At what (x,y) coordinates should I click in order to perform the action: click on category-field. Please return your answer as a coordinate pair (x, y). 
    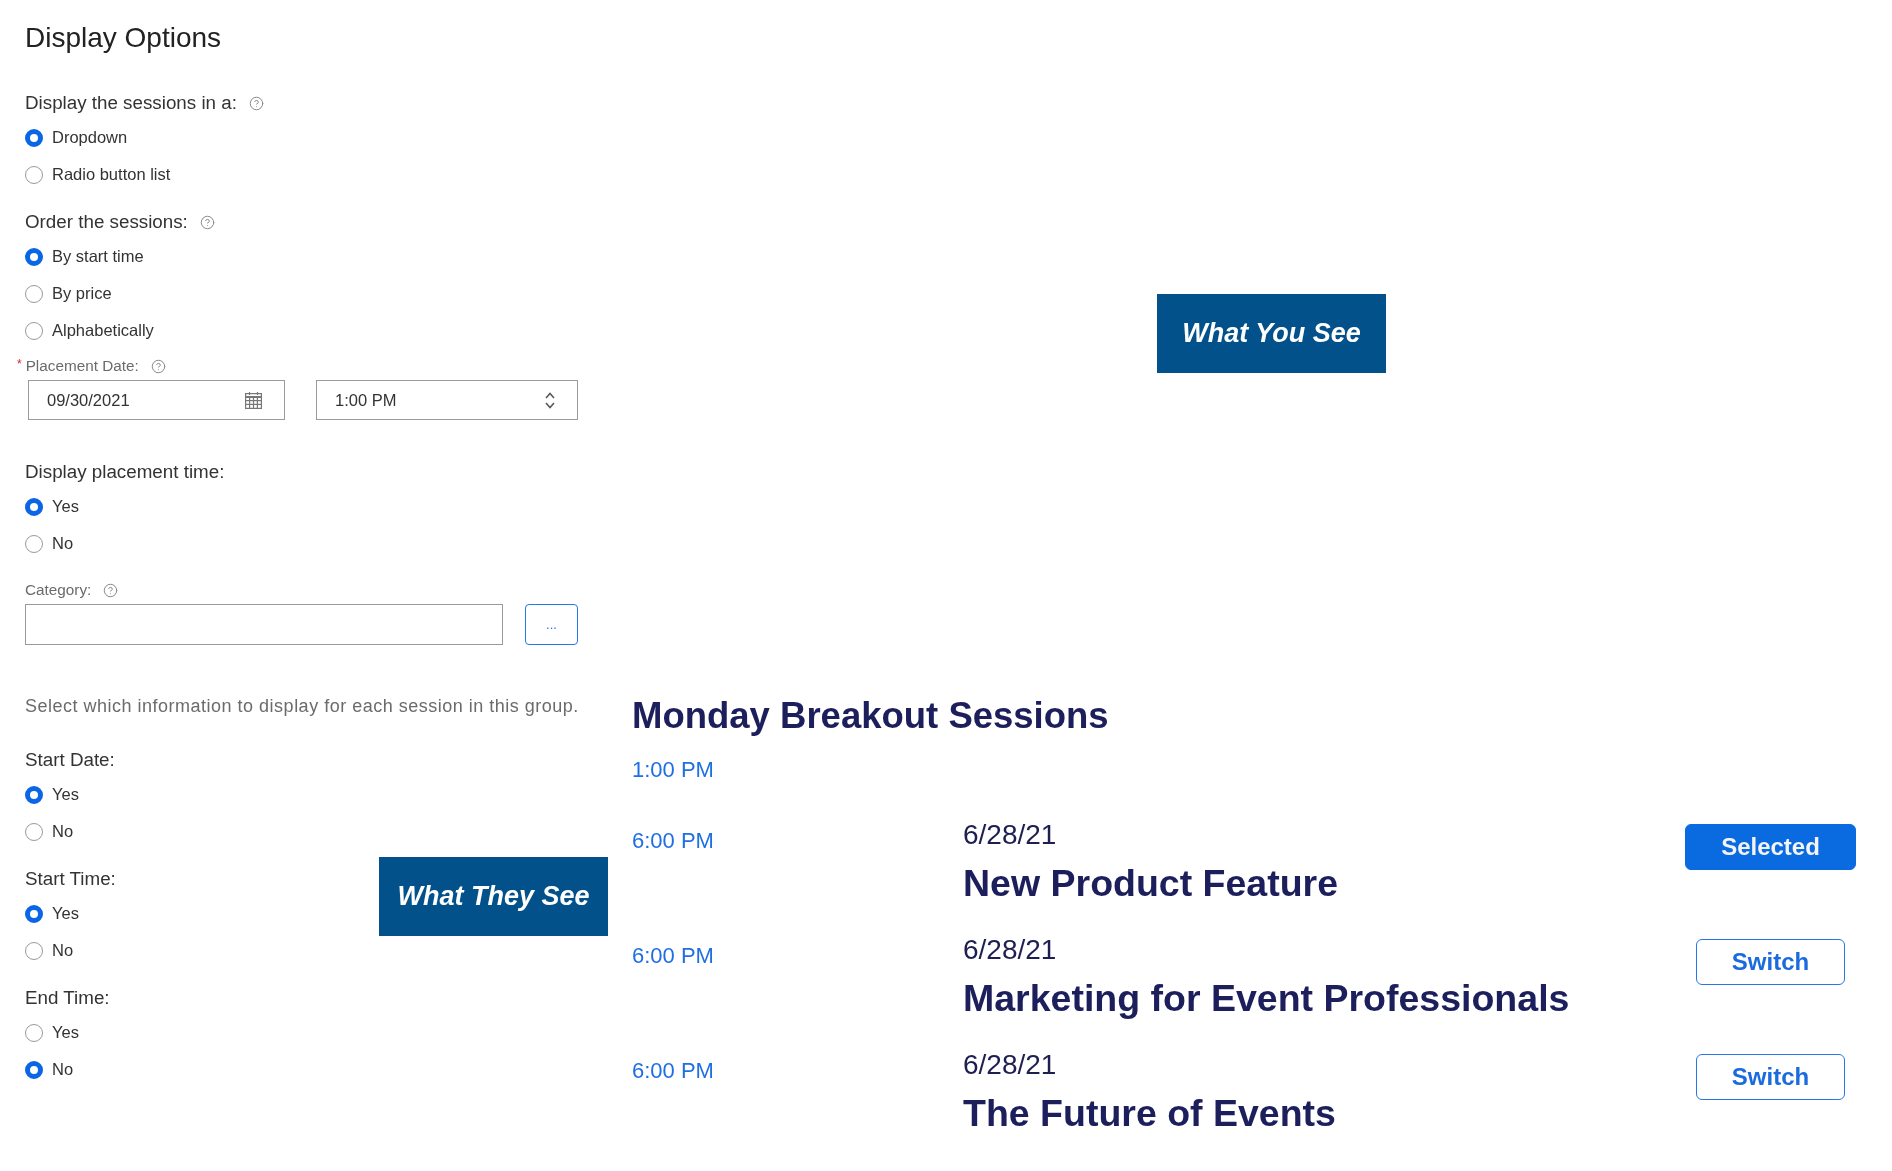
    Looking at the image, I should click on (264, 624).